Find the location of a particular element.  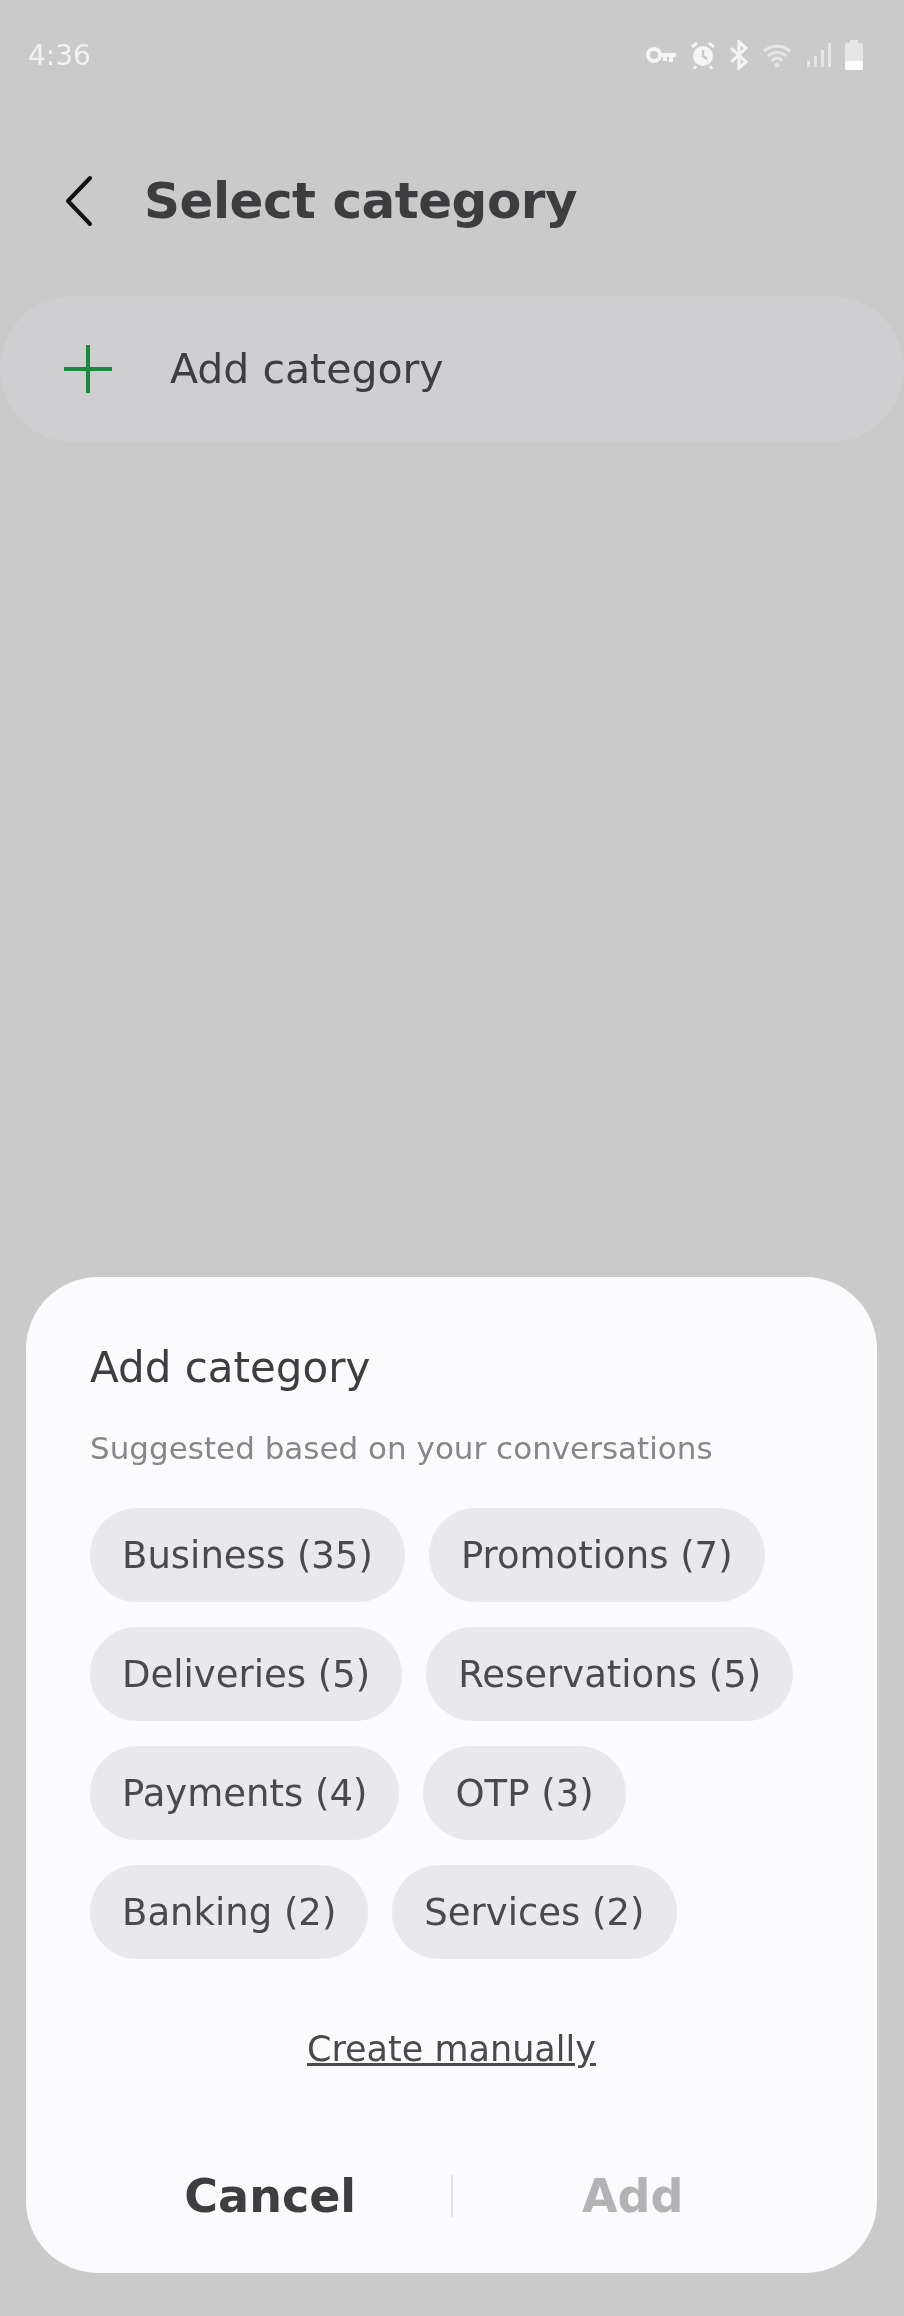

page-title: Select category is located at coordinates (360, 201).